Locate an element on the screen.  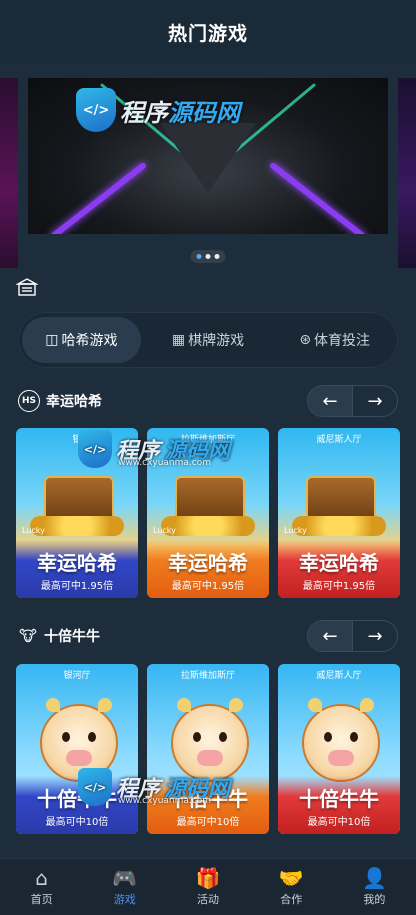
app-header: 热门游戏 is located at coordinates (208, 32).